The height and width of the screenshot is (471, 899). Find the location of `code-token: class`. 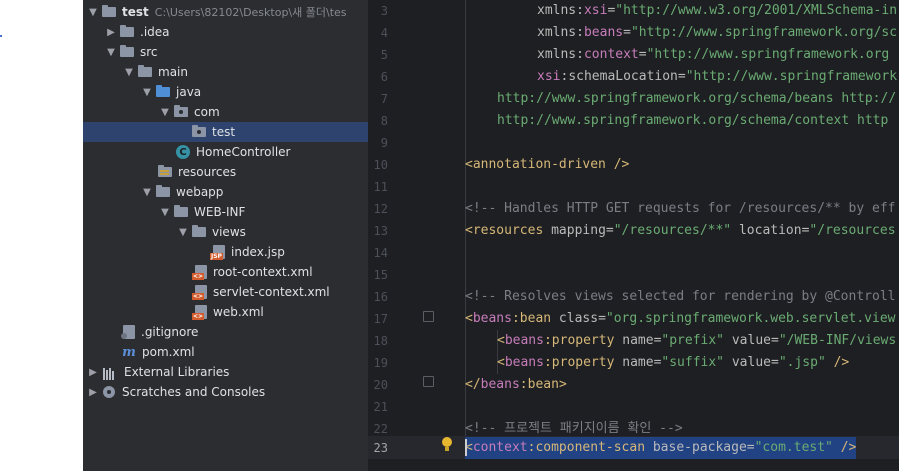

code-token: class is located at coordinates (575, 318).